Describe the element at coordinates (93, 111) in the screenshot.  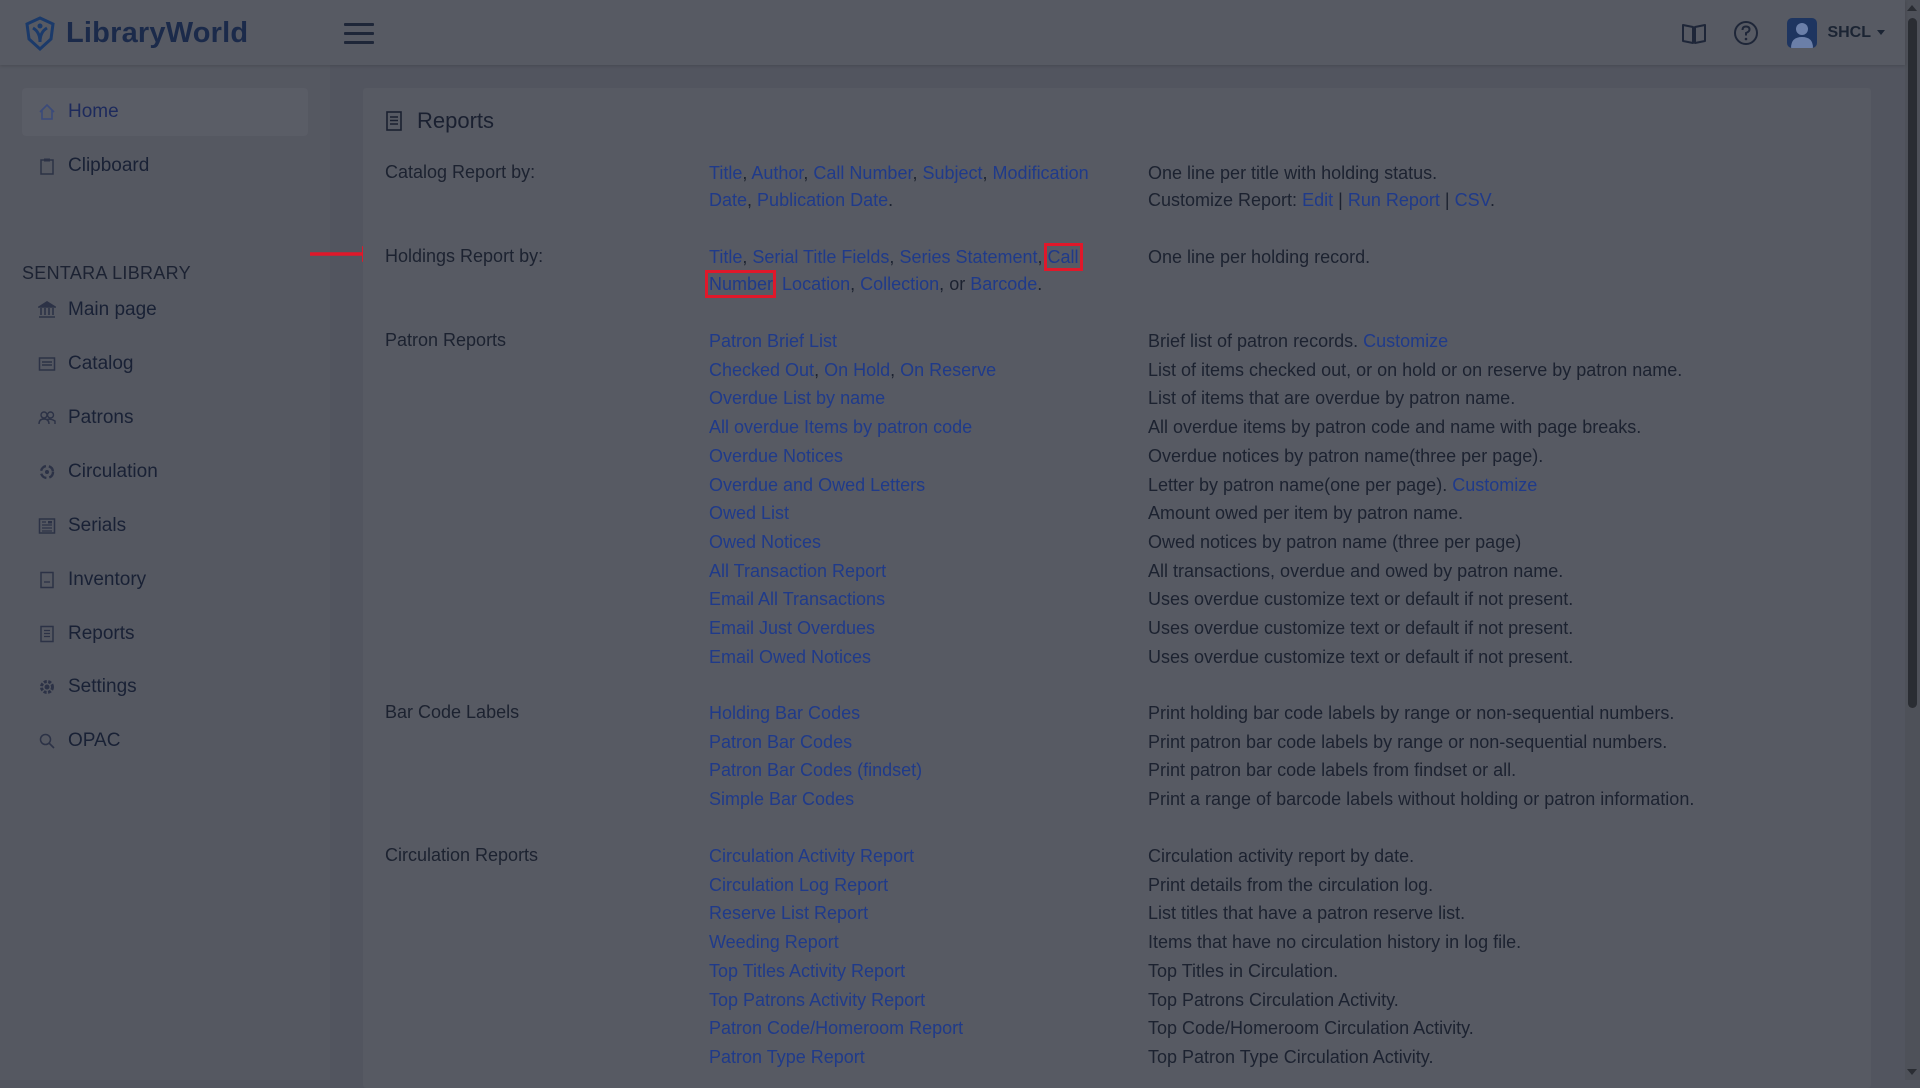
I see `sidebar-item-label: Home` at that location.